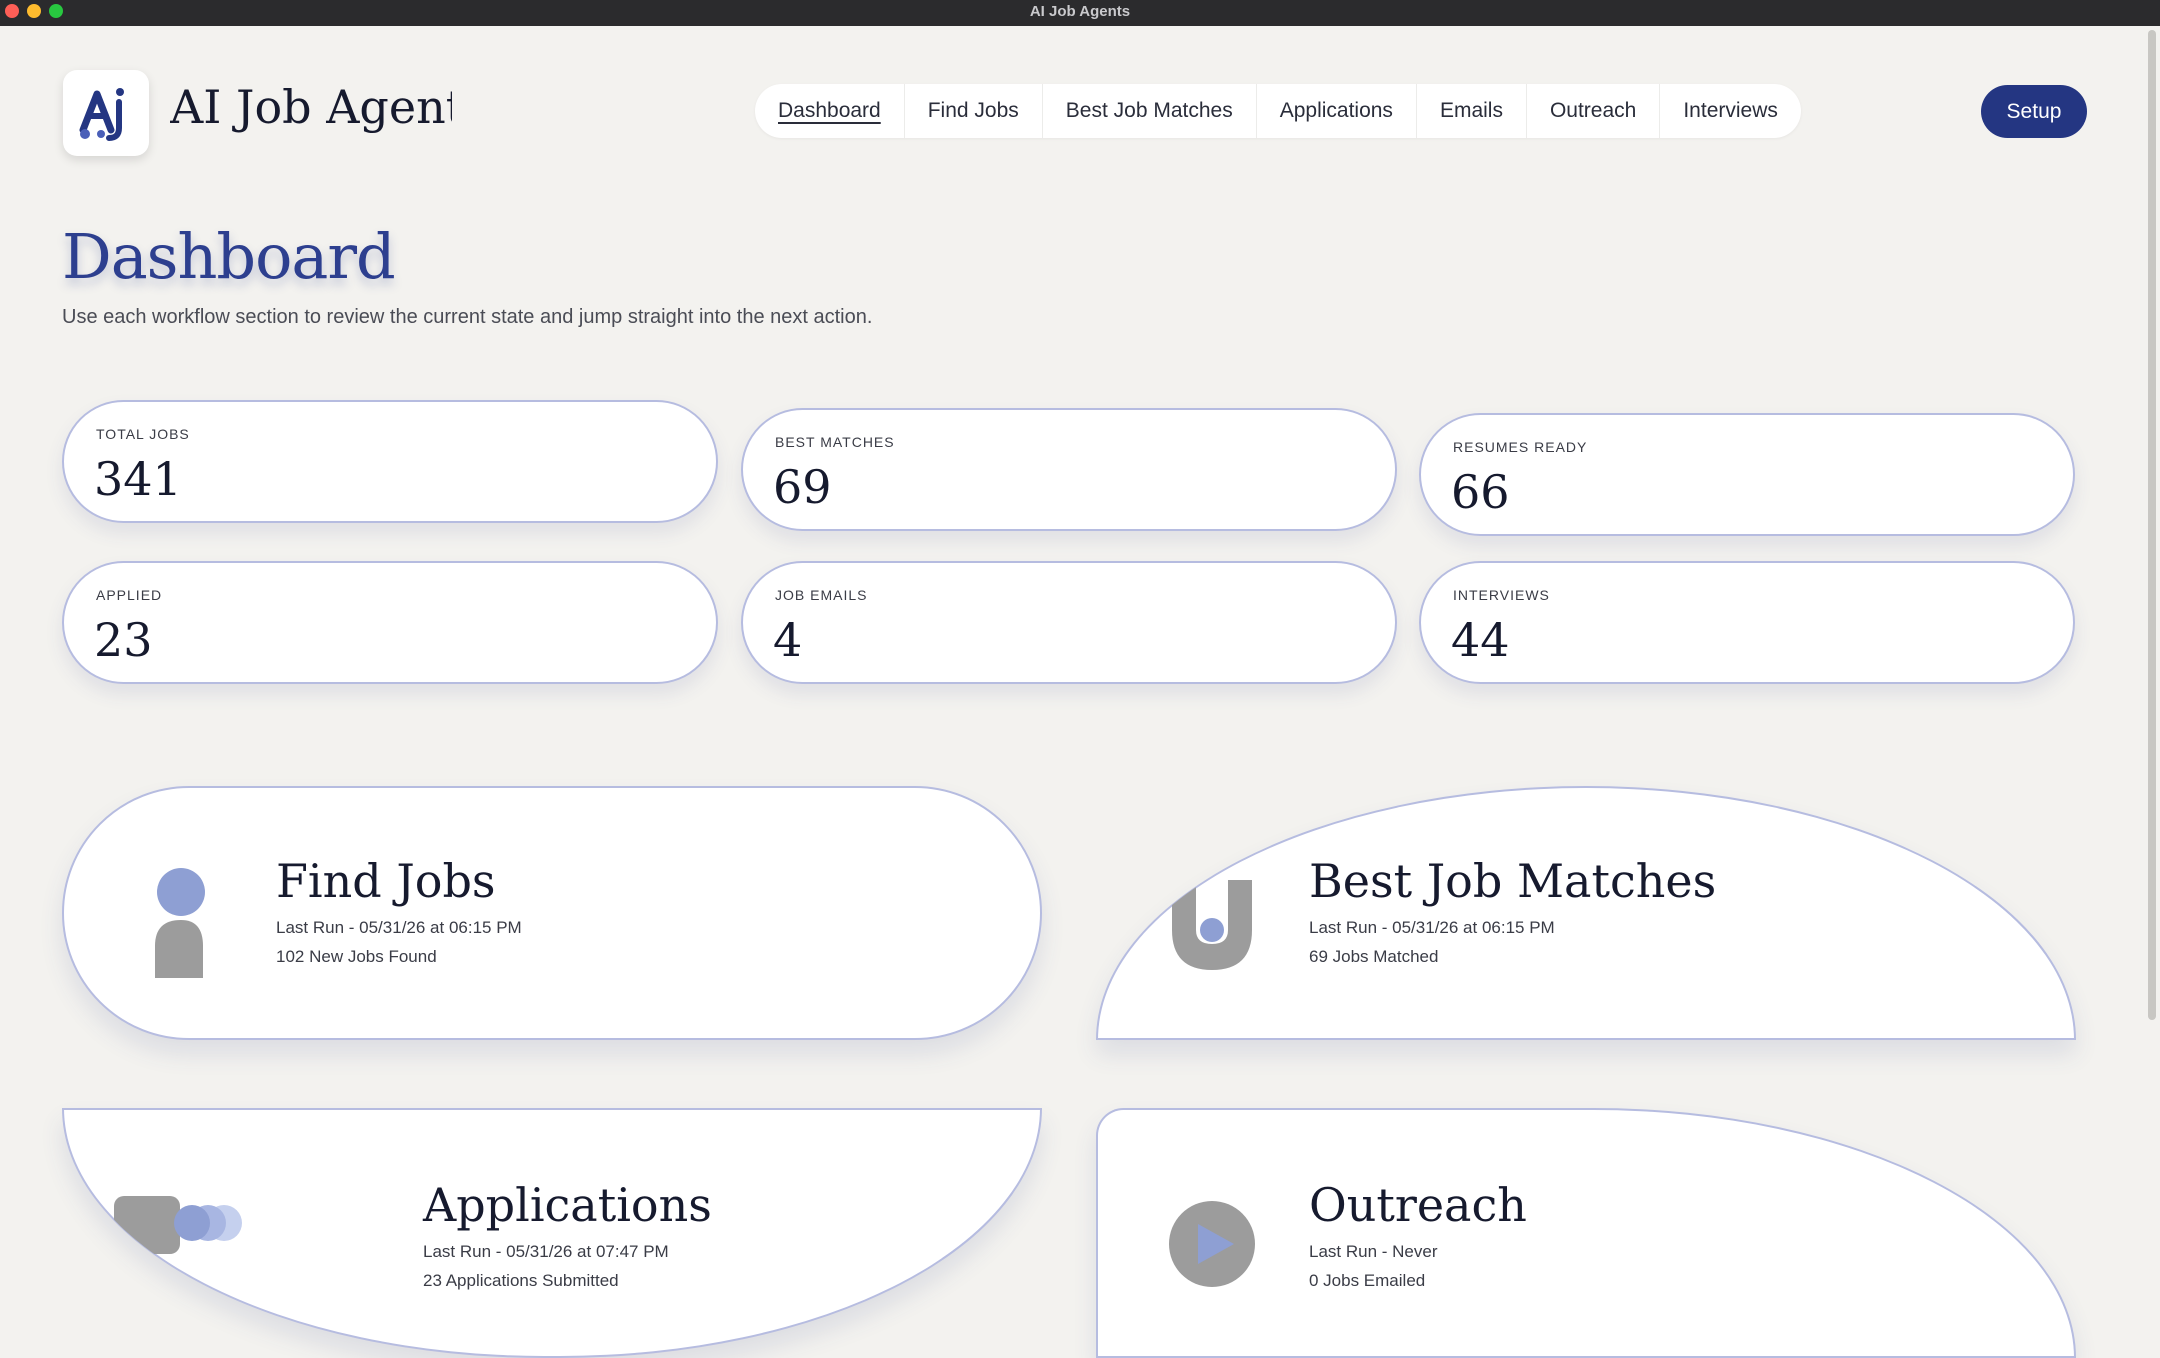 The height and width of the screenshot is (1358, 2160). I want to click on person-figure-icon, so click(180, 923).